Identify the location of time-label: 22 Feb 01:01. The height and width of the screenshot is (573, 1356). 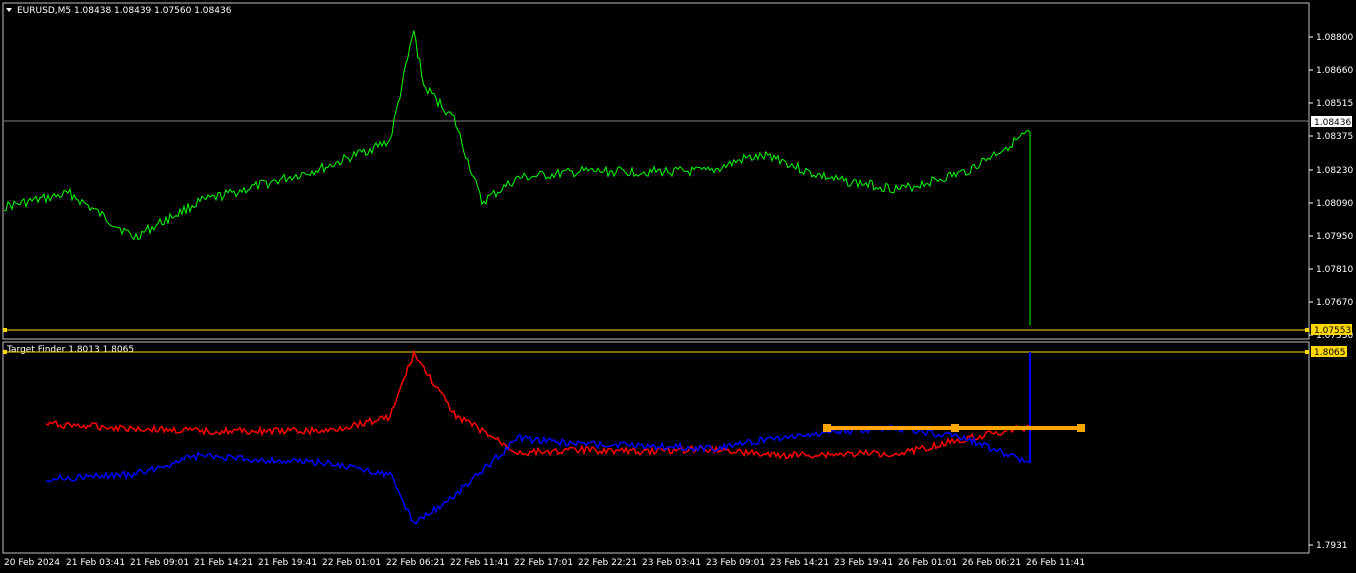
(351, 563).